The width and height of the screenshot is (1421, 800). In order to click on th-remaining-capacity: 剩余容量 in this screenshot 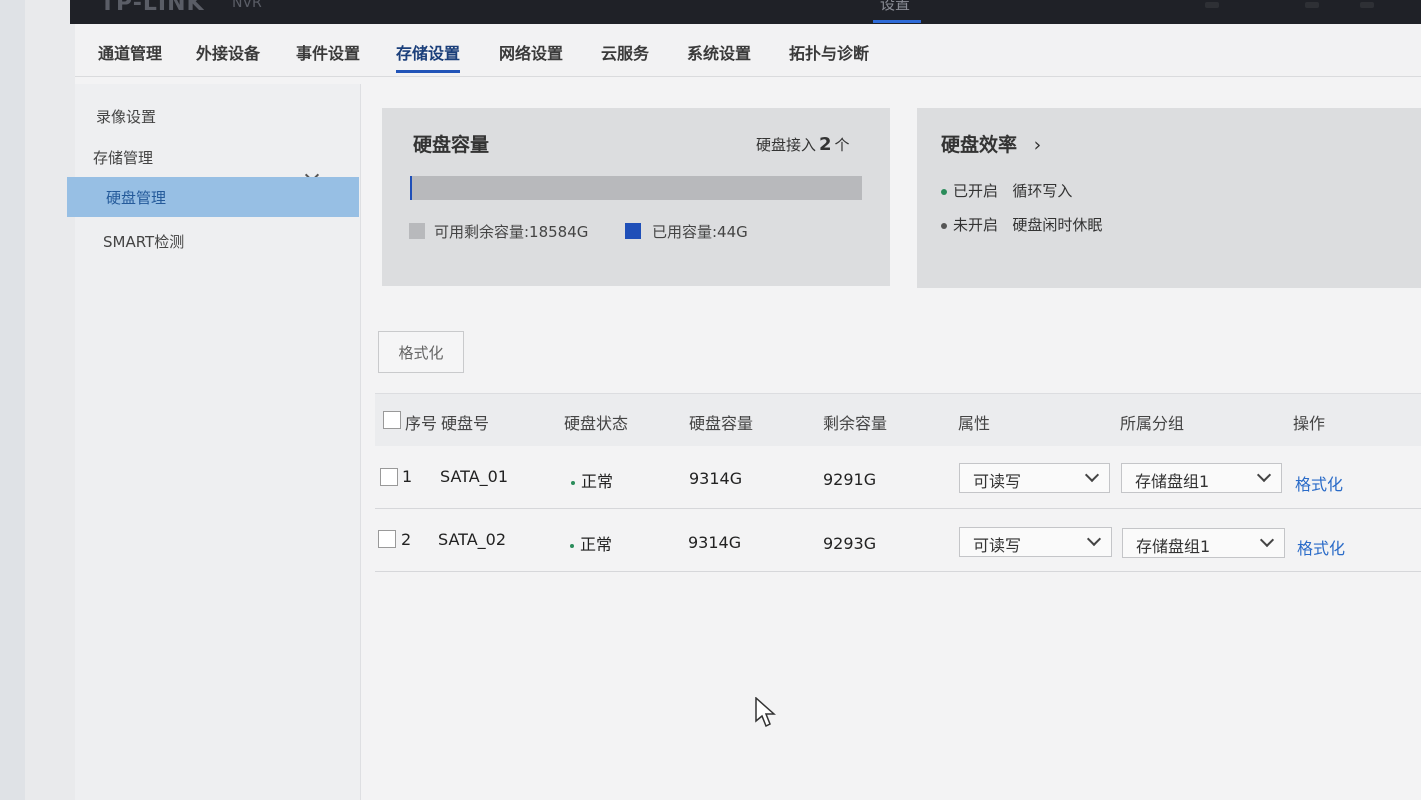, I will do `click(855, 423)`.